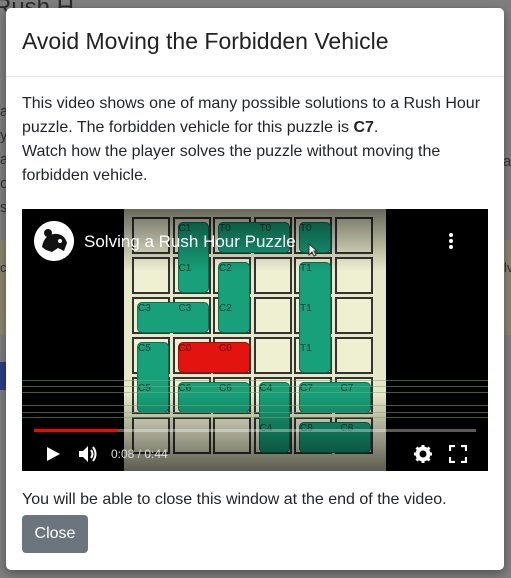 The height and width of the screenshot is (578, 511). What do you see at coordinates (76, 430) in the screenshot?
I see `video-progress-fill` at bounding box center [76, 430].